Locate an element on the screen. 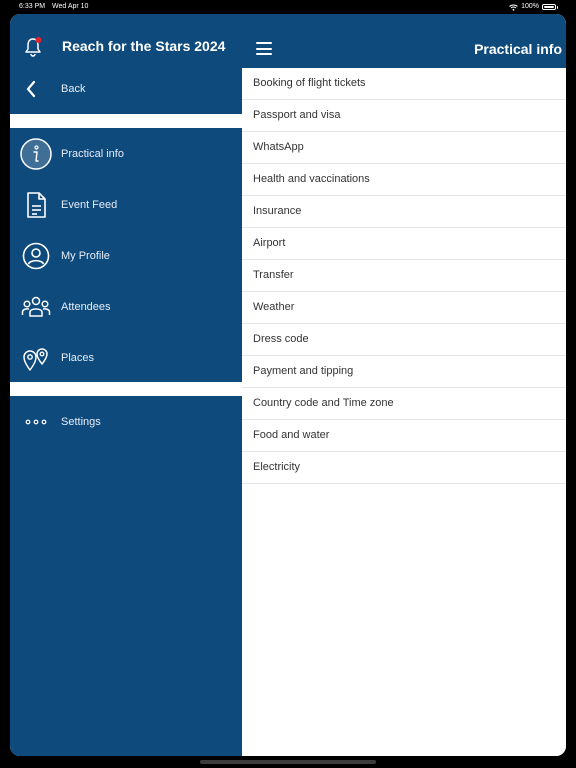 The height and width of the screenshot is (768, 576). chevron-left-icon is located at coordinates (31, 89).